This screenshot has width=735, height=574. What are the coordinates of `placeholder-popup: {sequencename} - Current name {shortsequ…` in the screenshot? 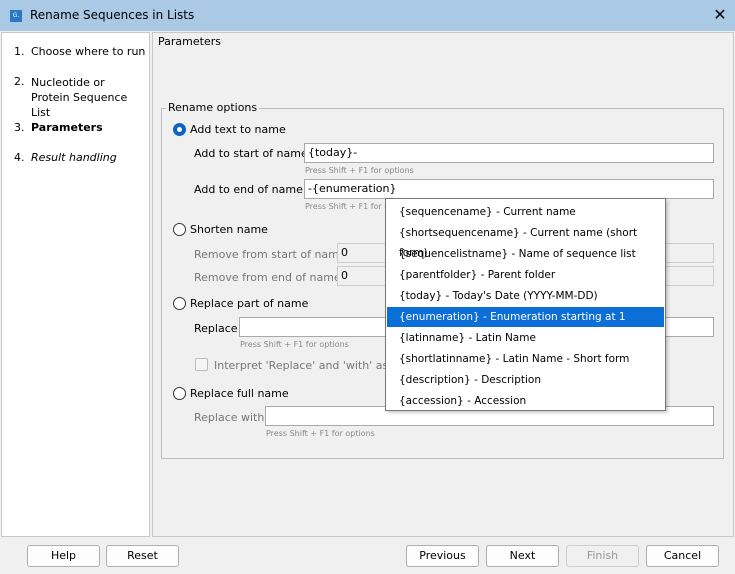 It's located at (525, 304).